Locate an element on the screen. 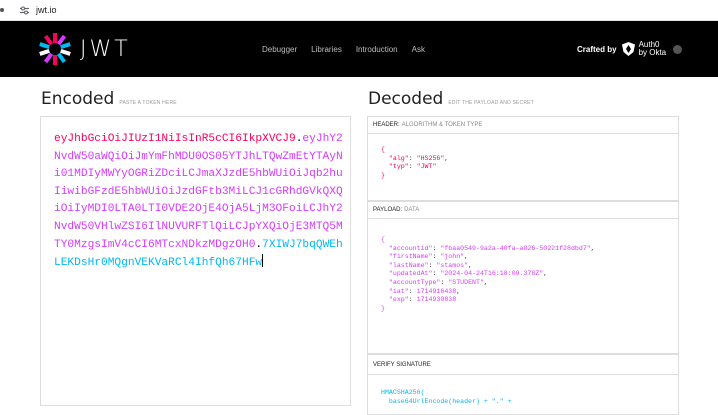 This screenshot has height=415, width=718. payload-iat-value: 1714916438 is located at coordinates (436, 291).